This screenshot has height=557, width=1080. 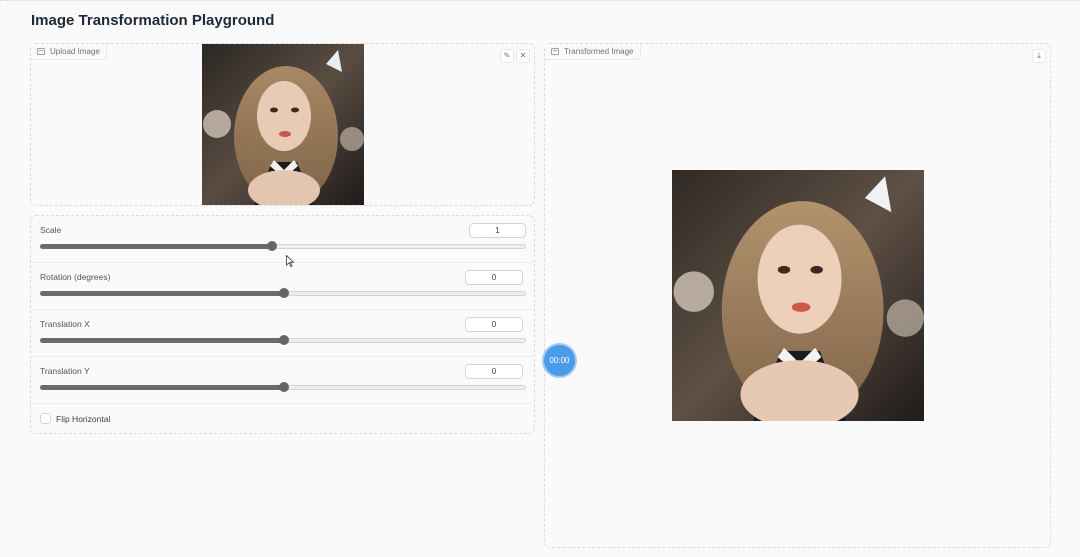 I want to click on translation-y-slider, so click(x=283, y=387).